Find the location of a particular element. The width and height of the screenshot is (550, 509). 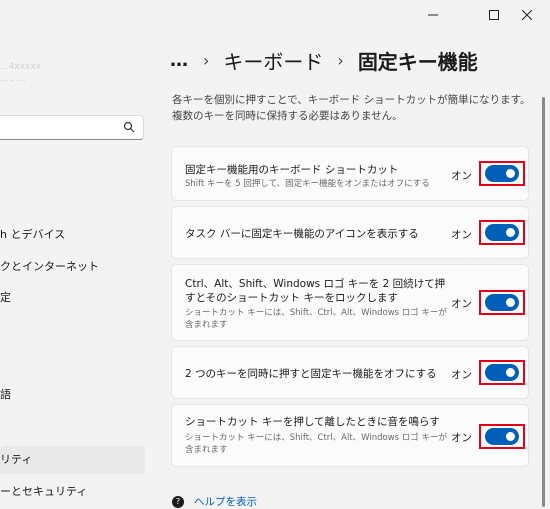

page-title: 固定キー機能 is located at coordinates (417, 61).